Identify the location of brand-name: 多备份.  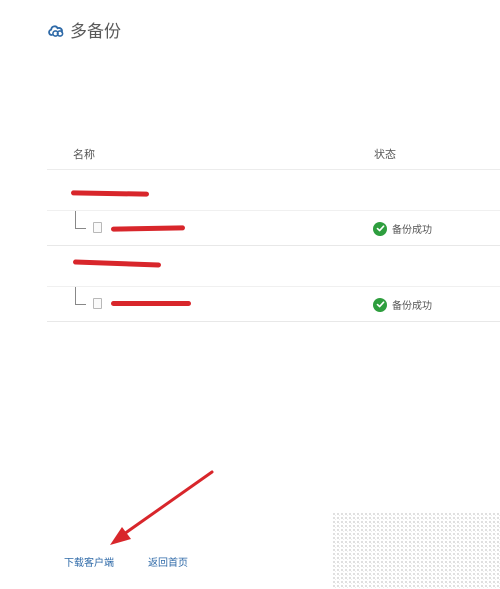
(95, 32).